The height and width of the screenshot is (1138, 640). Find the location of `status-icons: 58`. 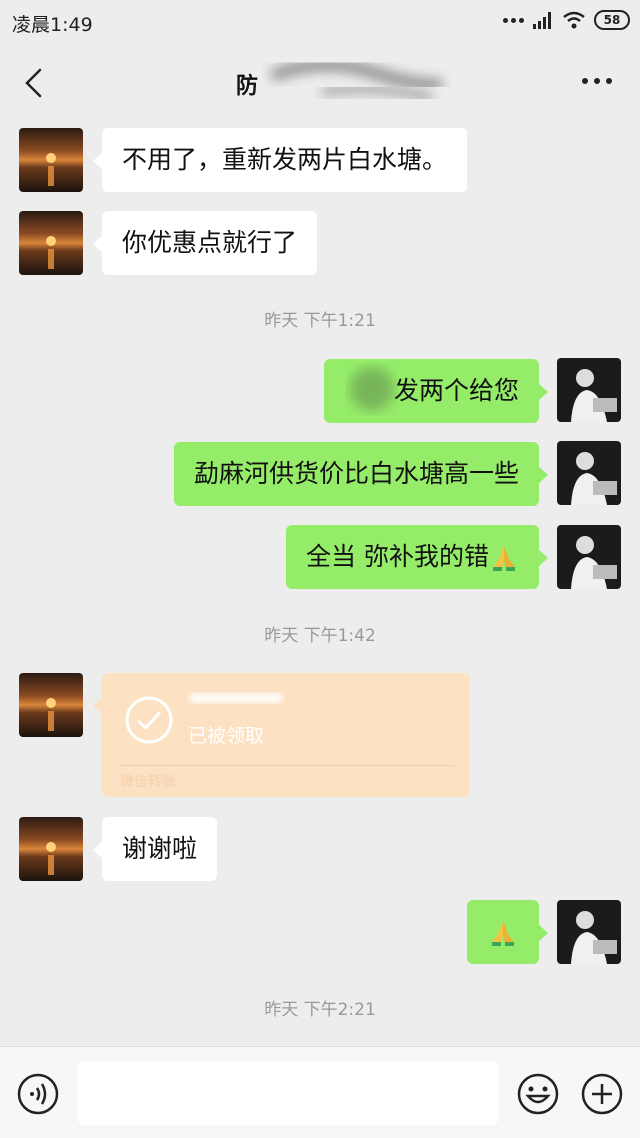

status-icons: 58 is located at coordinates (566, 20).